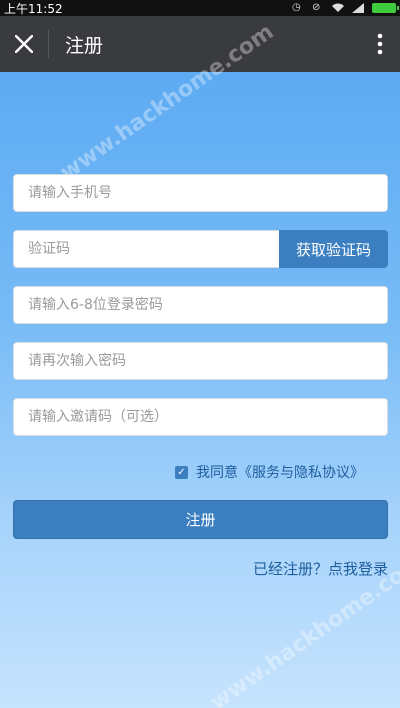  I want to click on status-bar: 上午11:52 ◷ ⊘, so click(200, 8).